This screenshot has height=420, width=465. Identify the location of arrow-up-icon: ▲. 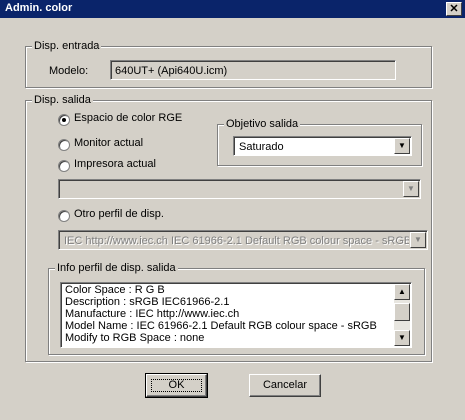
(402, 292).